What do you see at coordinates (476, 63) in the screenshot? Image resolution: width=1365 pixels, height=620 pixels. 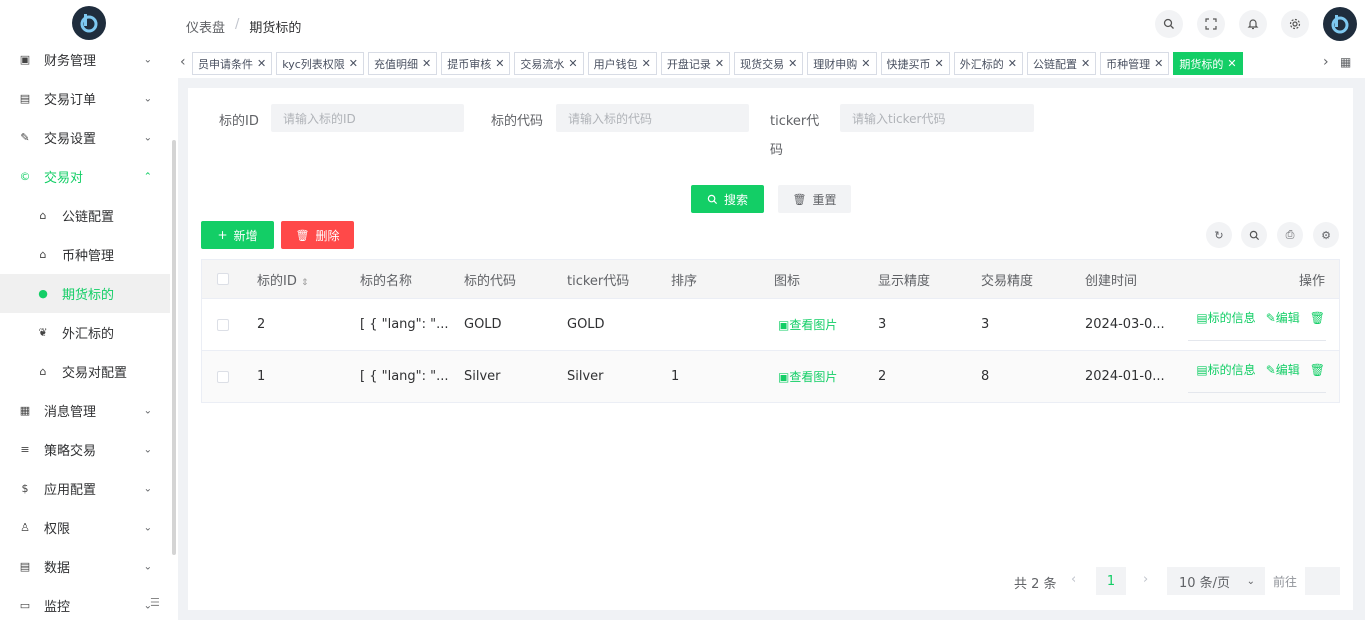 I see `tab-3: 提币审核 ✕` at bounding box center [476, 63].